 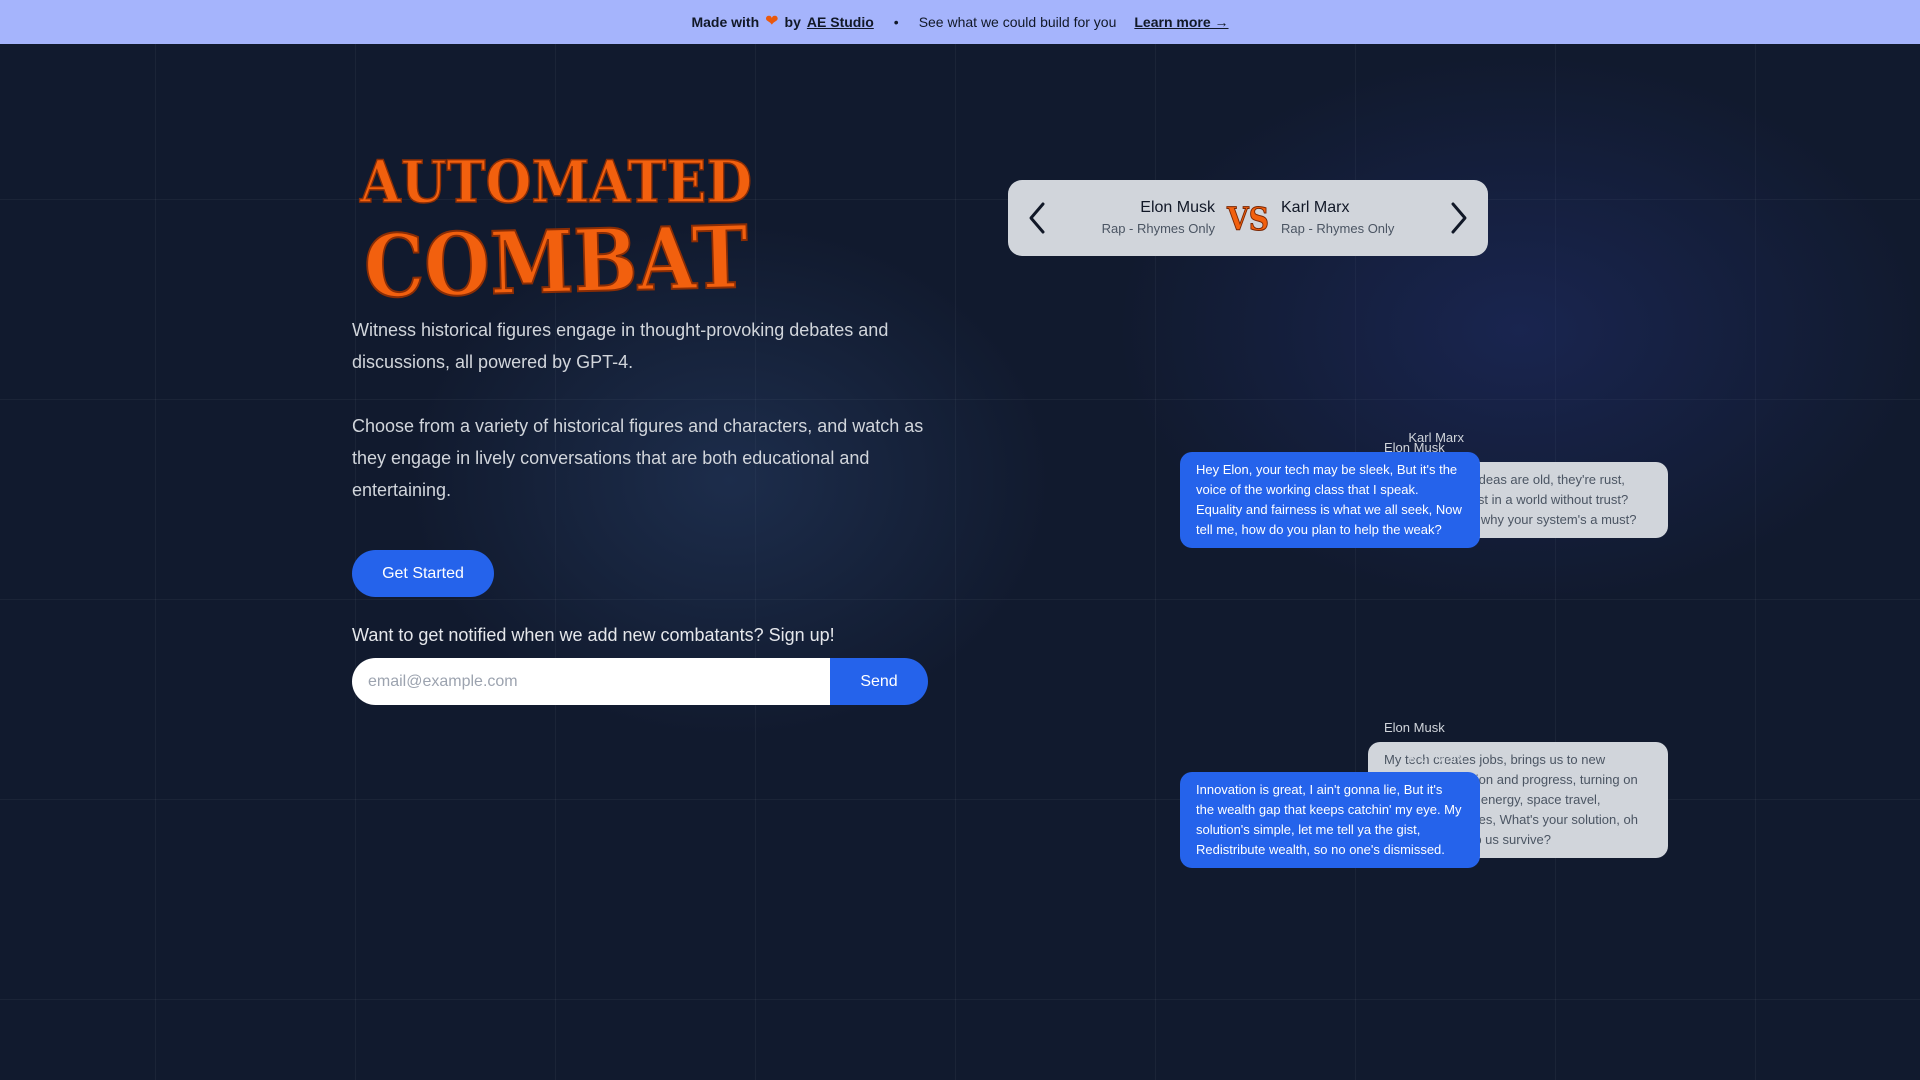 I want to click on send-button: Send, so click(x=879, y=681).